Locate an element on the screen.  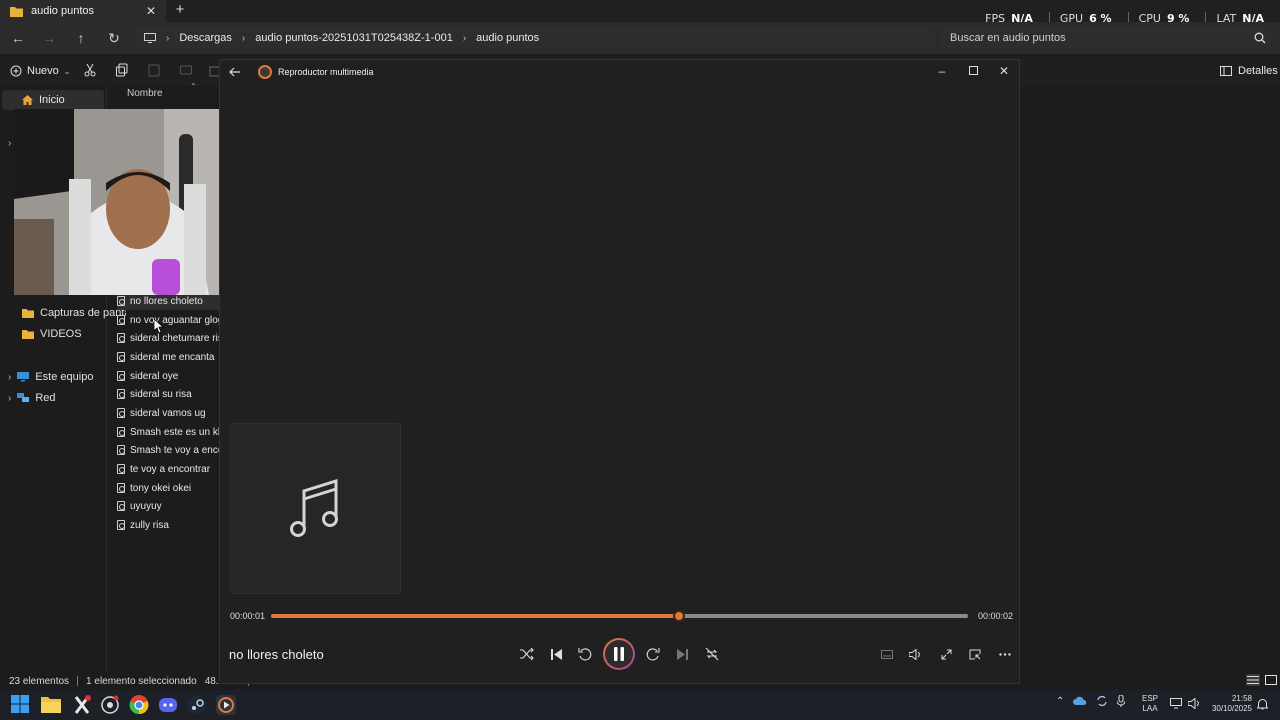
onedrive-icon is located at coordinates (1080, 701).